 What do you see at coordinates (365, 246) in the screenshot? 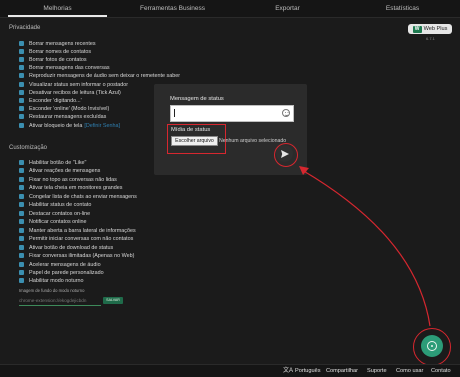
I see `annotation-arrow` at bounding box center [365, 246].